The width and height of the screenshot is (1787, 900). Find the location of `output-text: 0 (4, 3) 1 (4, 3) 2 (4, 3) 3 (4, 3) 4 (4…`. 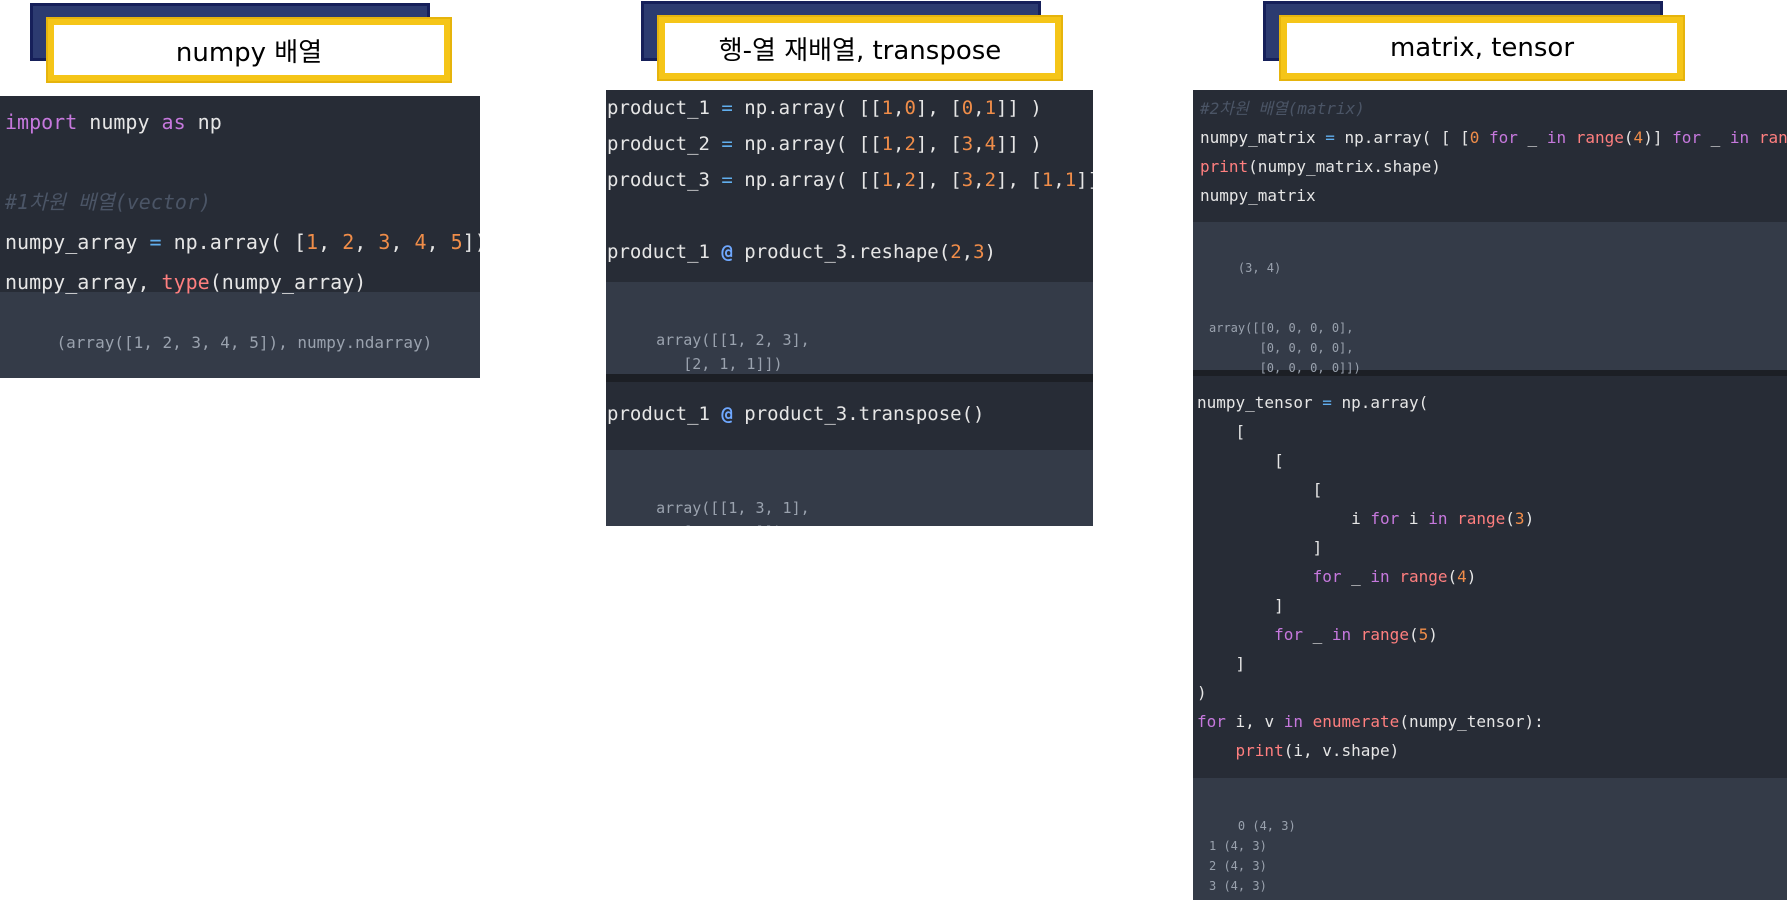

output-text: 0 (4, 3) 1 (4, 3) 2 (4, 3) 3 (4, 3) 4 (4… is located at coordinates (1252, 859).